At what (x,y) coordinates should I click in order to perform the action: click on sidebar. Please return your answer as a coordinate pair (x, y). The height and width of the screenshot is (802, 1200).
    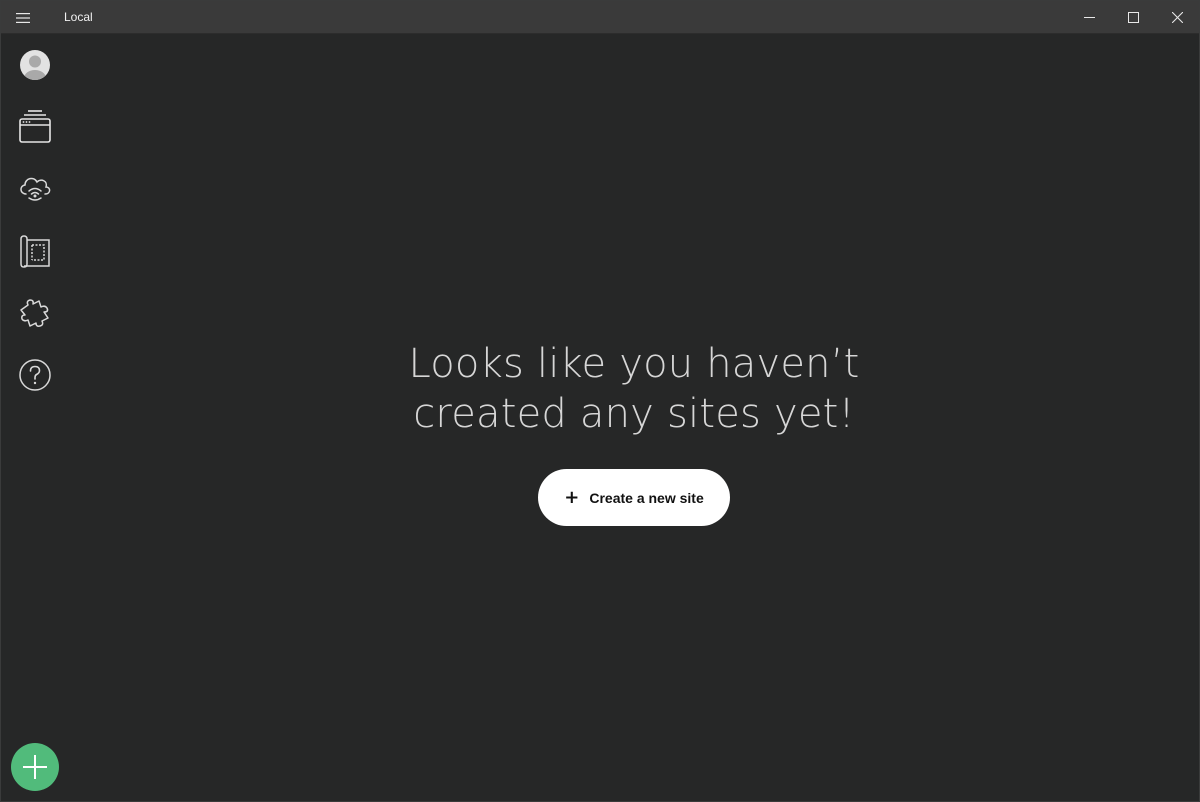
    Looking at the image, I should click on (35, 418).